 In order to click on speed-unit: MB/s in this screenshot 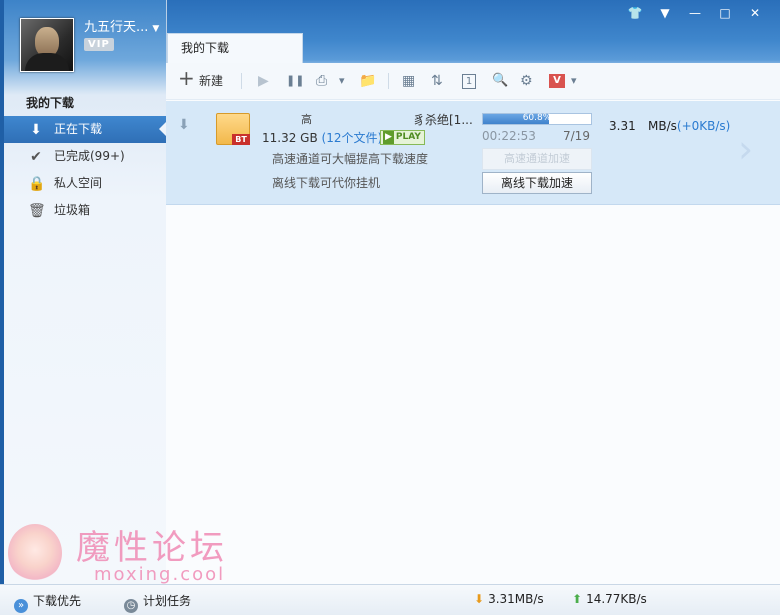, I will do `click(662, 126)`.